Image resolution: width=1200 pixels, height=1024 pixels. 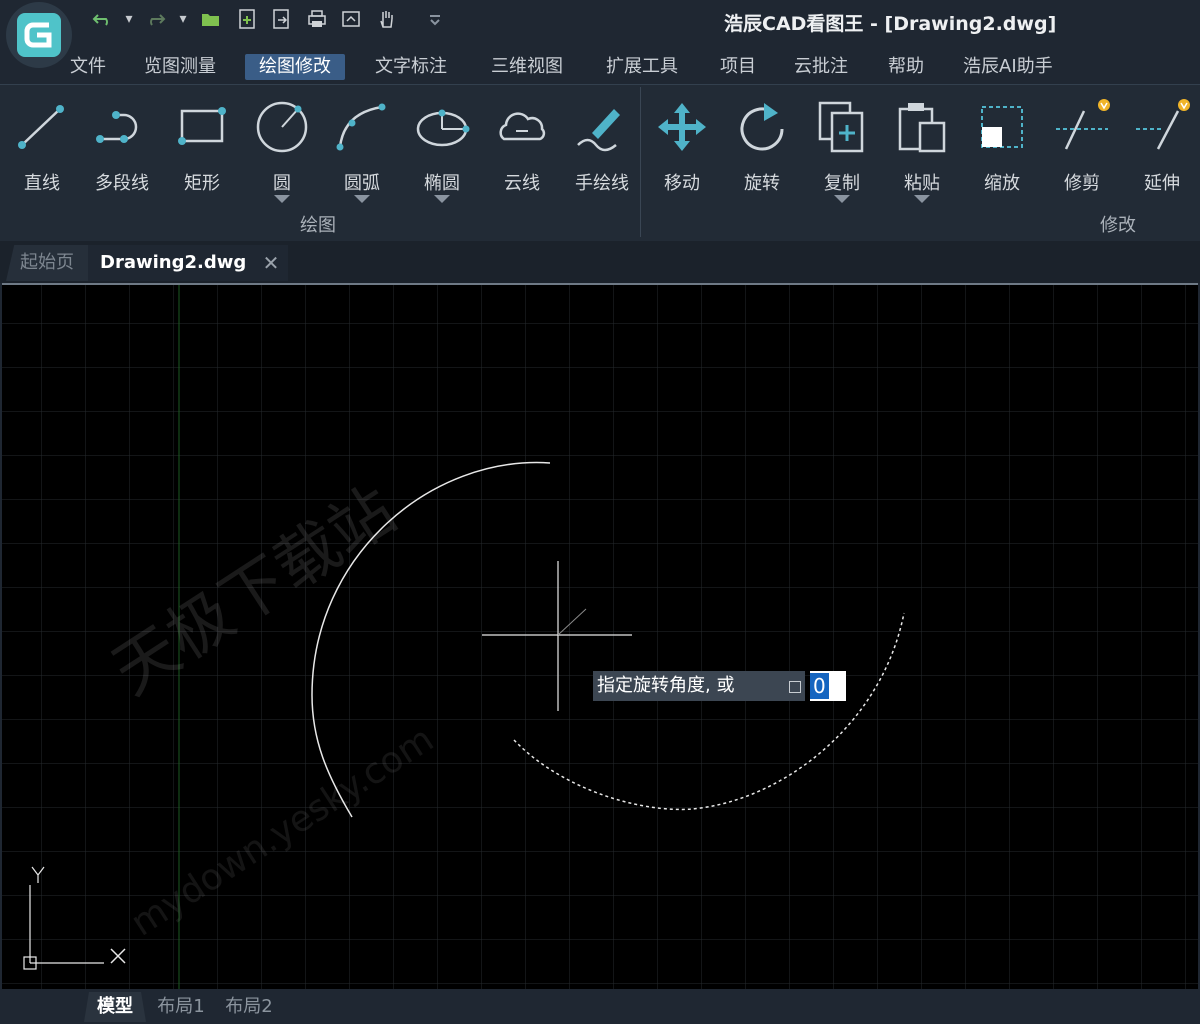 What do you see at coordinates (600, 262) in the screenshot?
I see `document-tab-bar: 起始页 Drawing2.dwg ✕` at bounding box center [600, 262].